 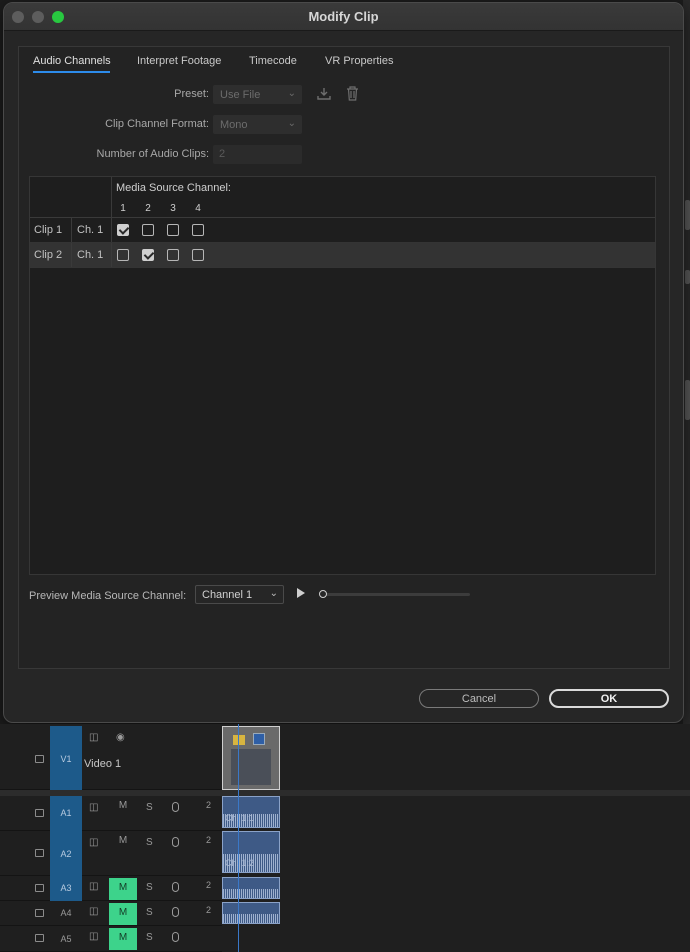 What do you see at coordinates (148, 208) in the screenshot?
I see `channel-header-2: 2` at bounding box center [148, 208].